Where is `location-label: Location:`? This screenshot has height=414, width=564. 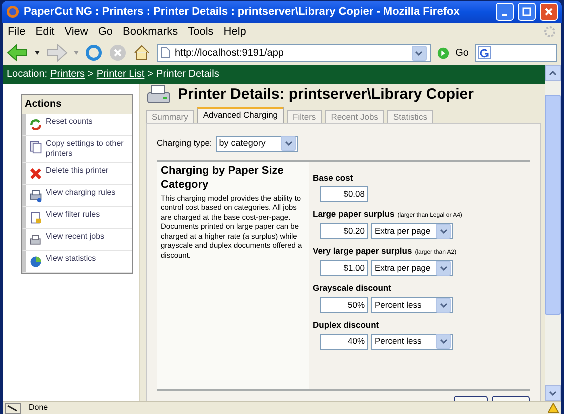
location-label: Location: is located at coordinates (27, 75).